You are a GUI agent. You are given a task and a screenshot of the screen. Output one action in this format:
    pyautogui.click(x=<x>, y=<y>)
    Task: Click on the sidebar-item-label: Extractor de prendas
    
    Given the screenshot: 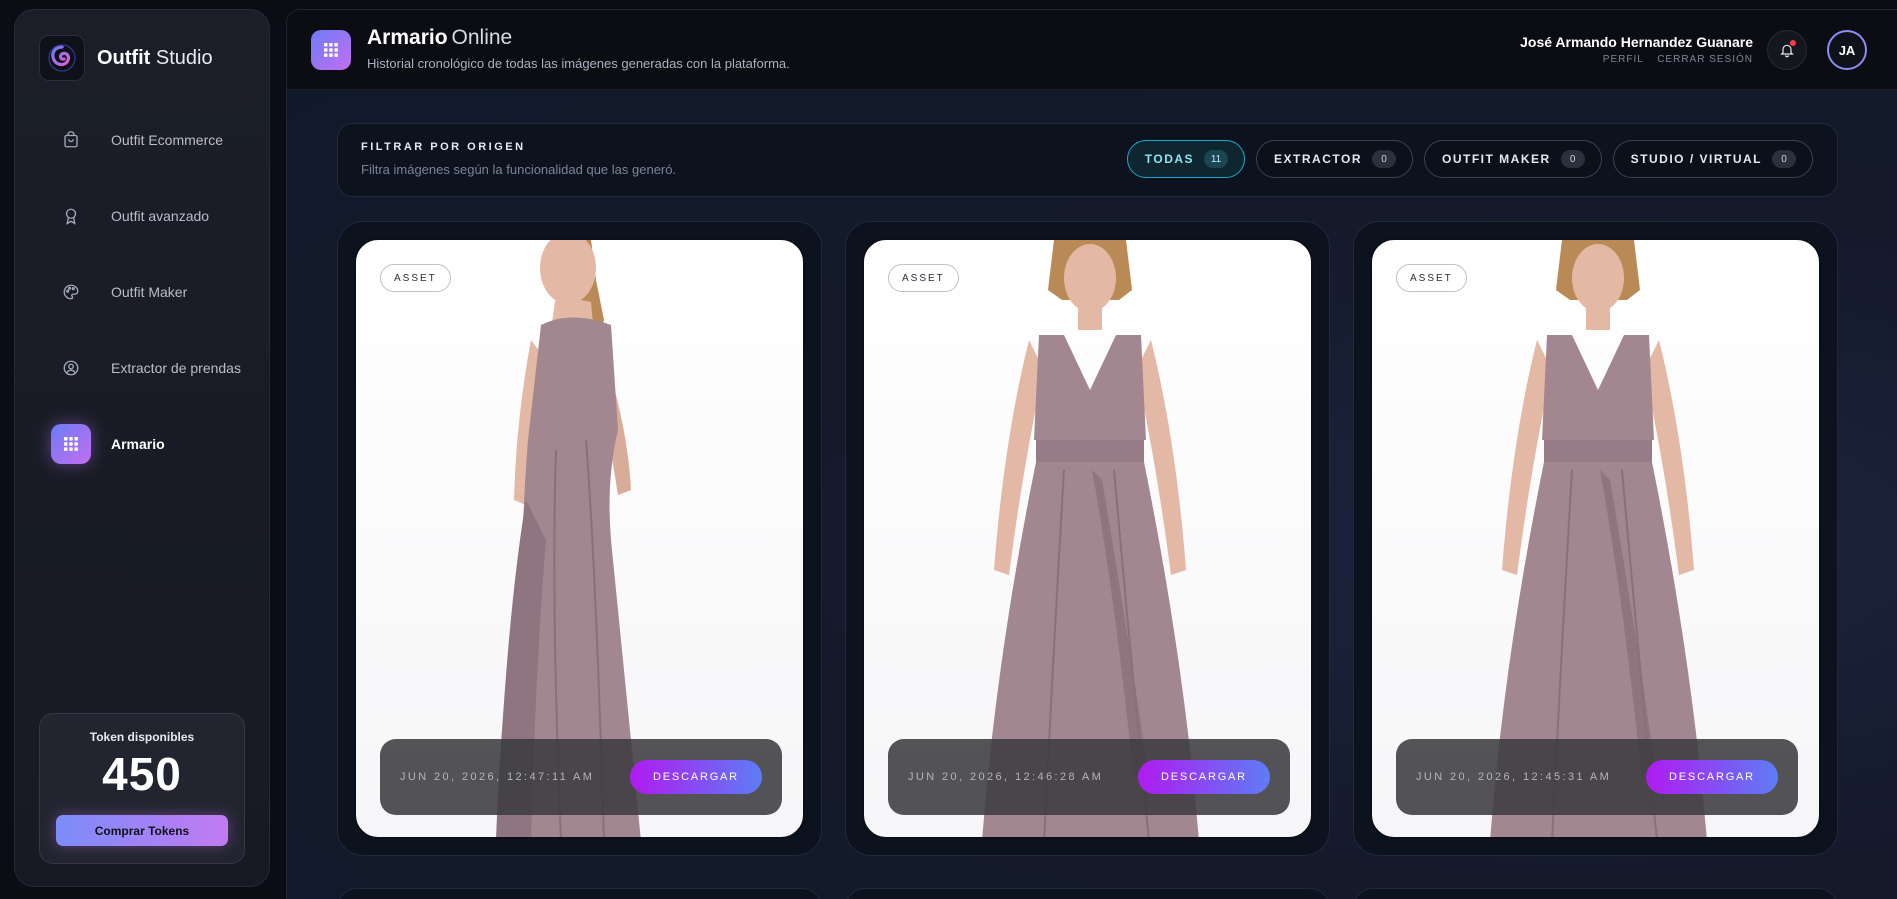 What is the action you would take?
    pyautogui.click(x=176, y=368)
    